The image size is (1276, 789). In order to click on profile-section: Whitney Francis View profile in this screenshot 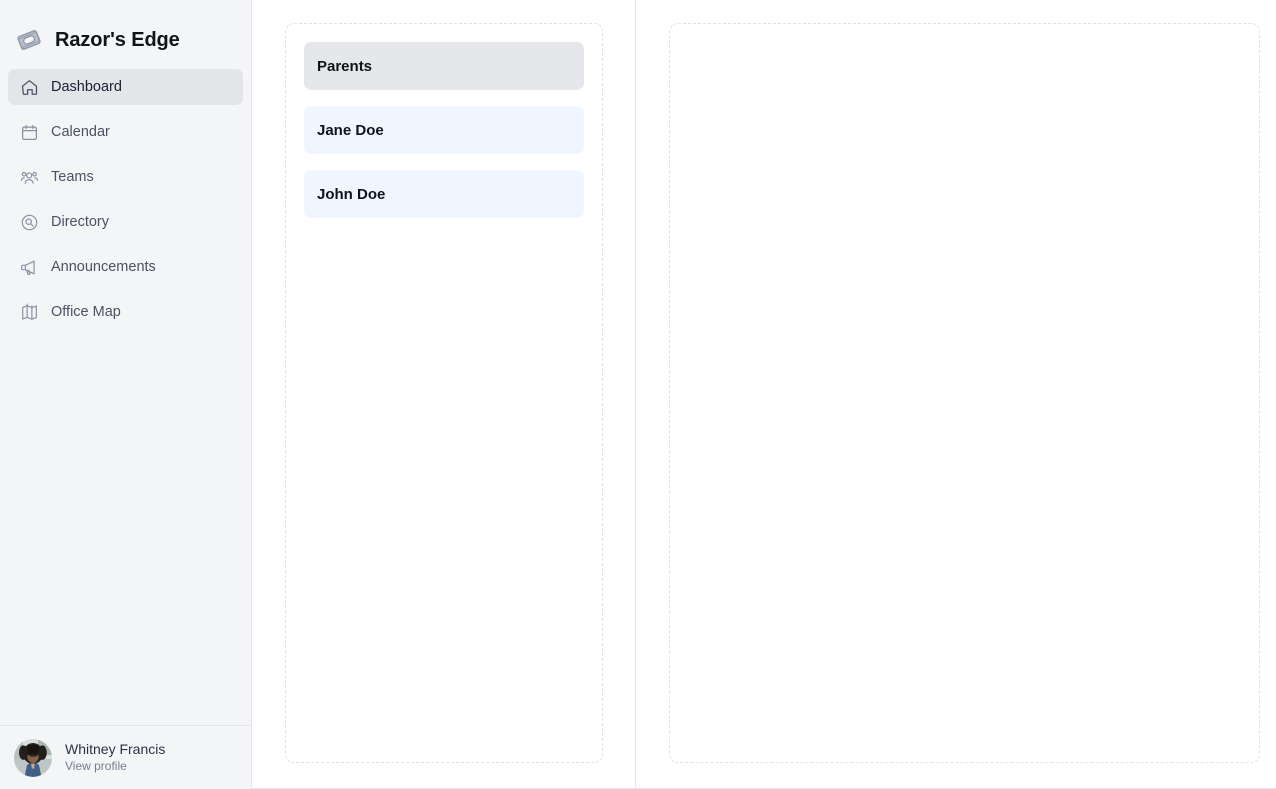, I will do `click(125, 757)`.